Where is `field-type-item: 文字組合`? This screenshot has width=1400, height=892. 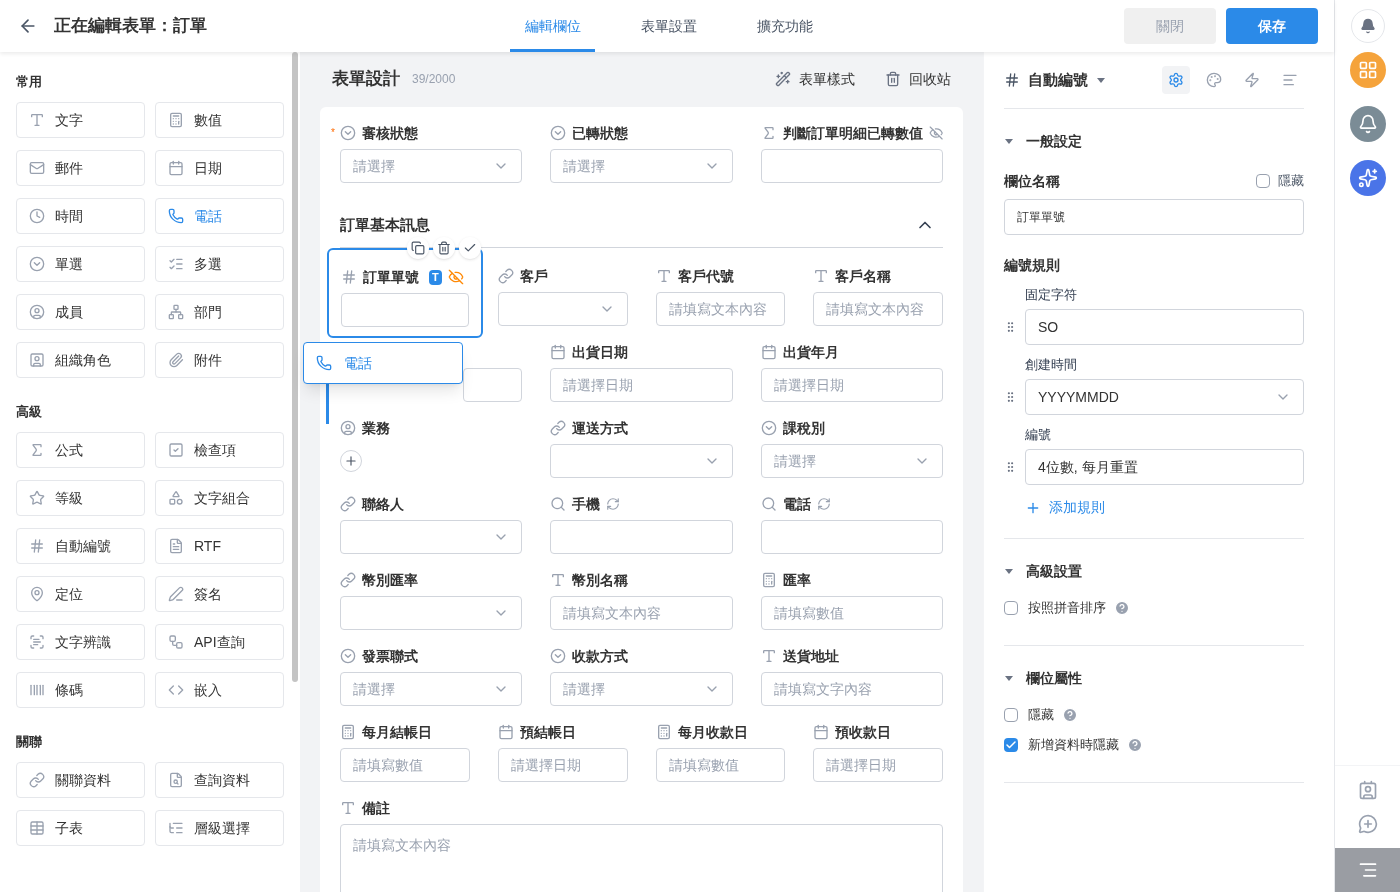
field-type-item: 文字組合 is located at coordinates (219, 498).